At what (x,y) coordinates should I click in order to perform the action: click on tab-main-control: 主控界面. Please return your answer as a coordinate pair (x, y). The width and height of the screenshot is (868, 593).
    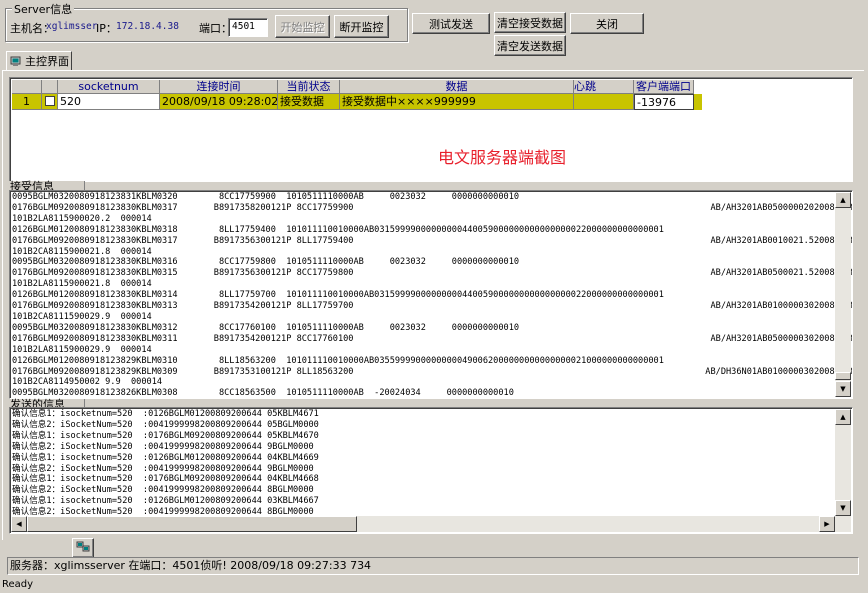
    Looking at the image, I should click on (39, 61).